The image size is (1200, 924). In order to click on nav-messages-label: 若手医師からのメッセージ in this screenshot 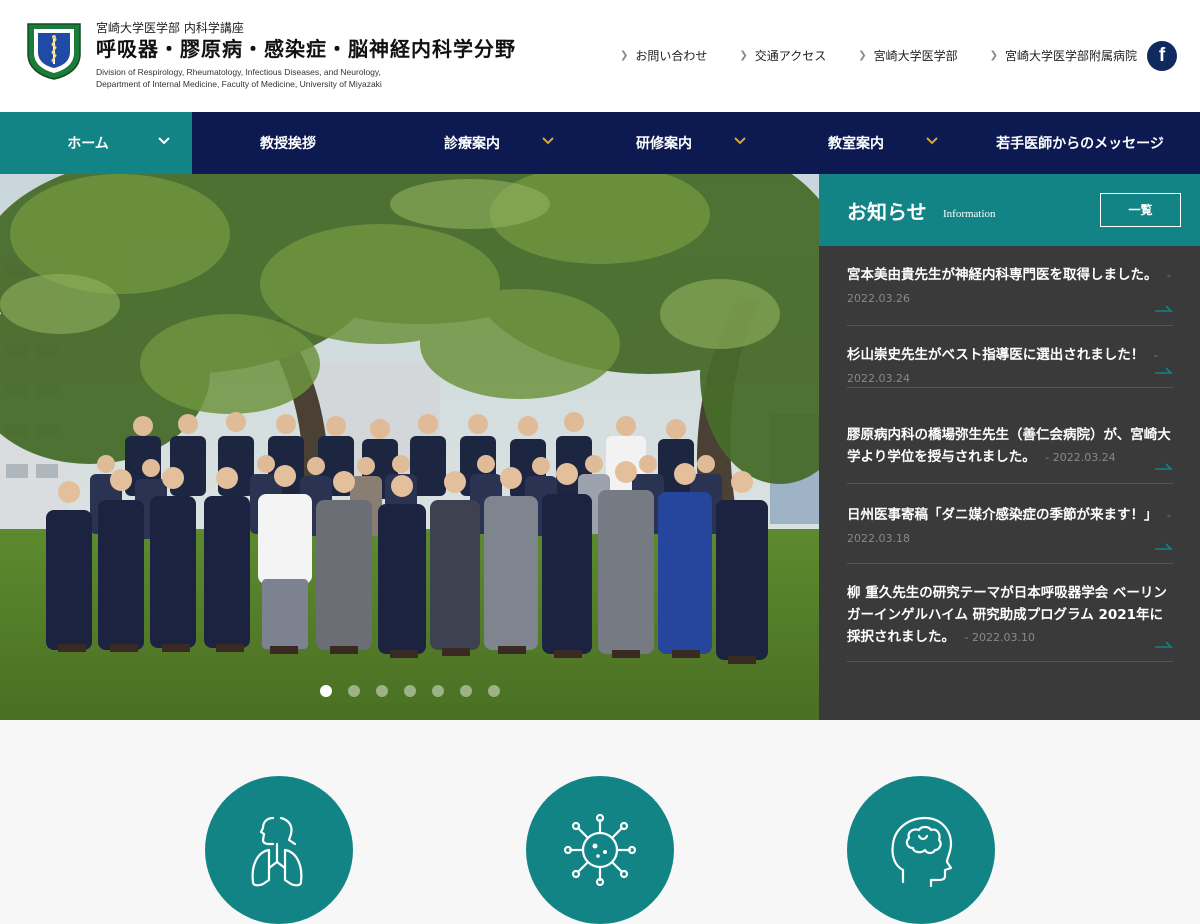, I will do `click(1080, 144)`.